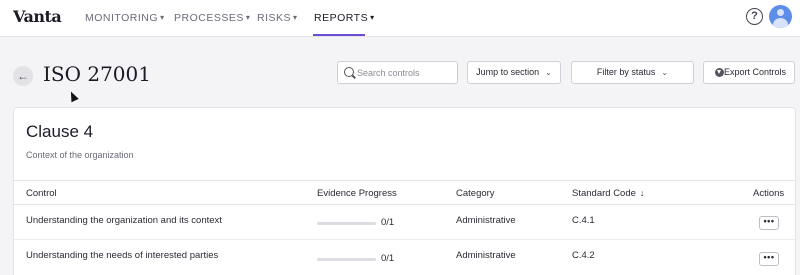 This screenshot has width=800, height=275. Describe the element at coordinates (122, 18) in the screenshot. I see `nav-item-label: MONITORING` at that location.